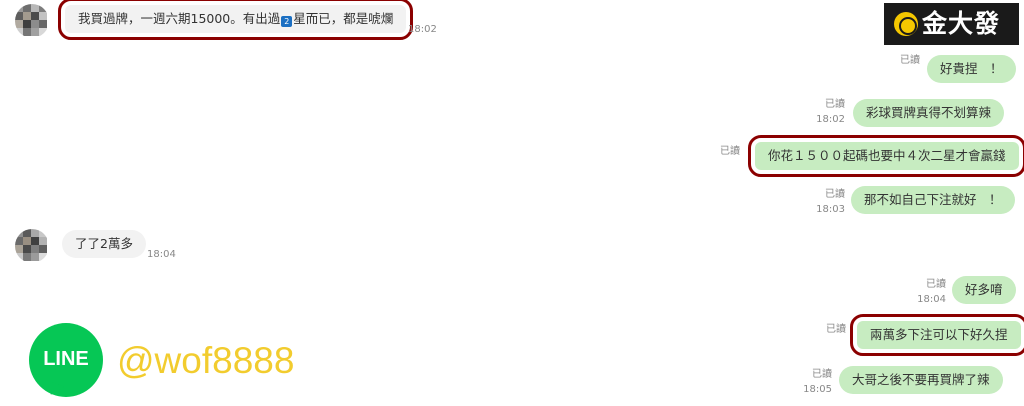  What do you see at coordinates (817, 389) in the screenshot?
I see `message-time: 18:05` at bounding box center [817, 389].